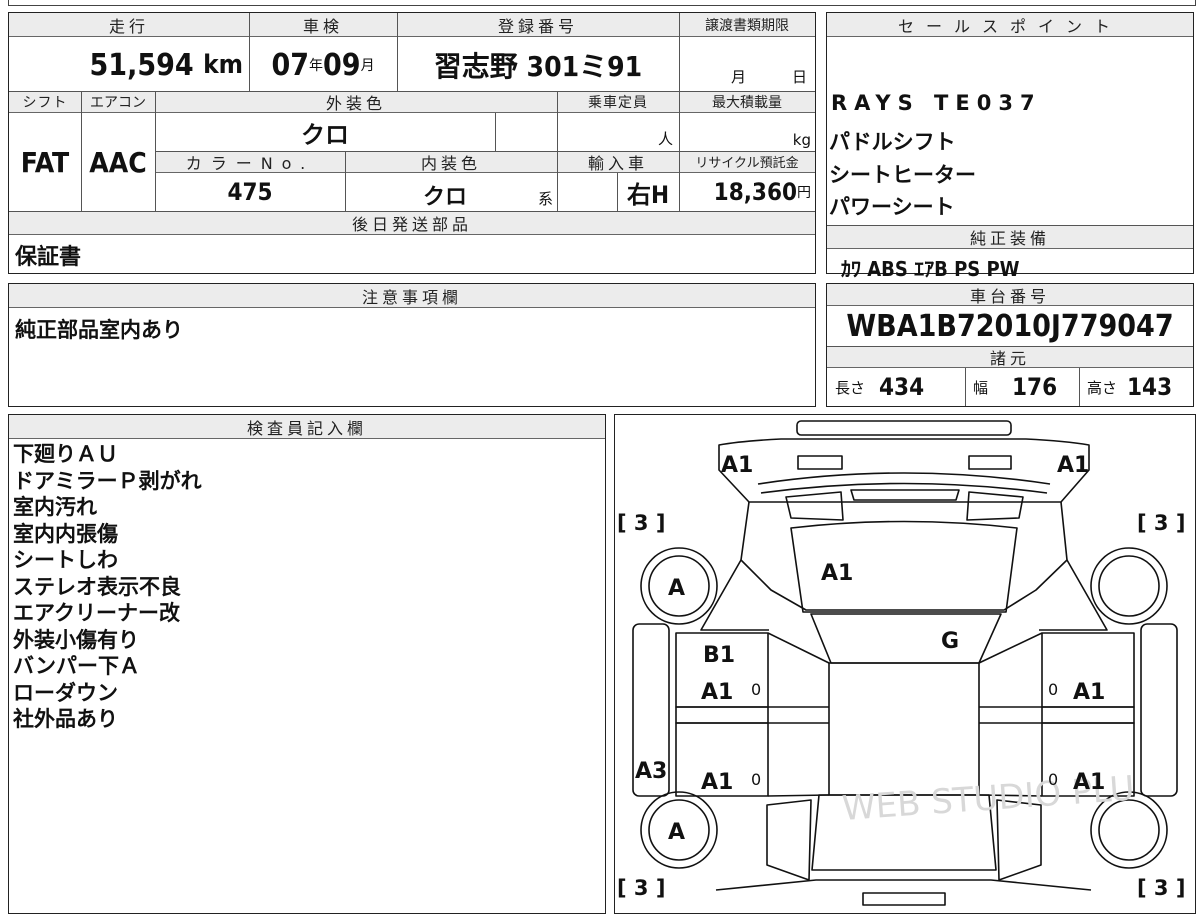 Image resolution: width=1200 pixels, height=914 pixels. I want to click on inspector-line-8: 外装小傷有り, so click(76, 639).